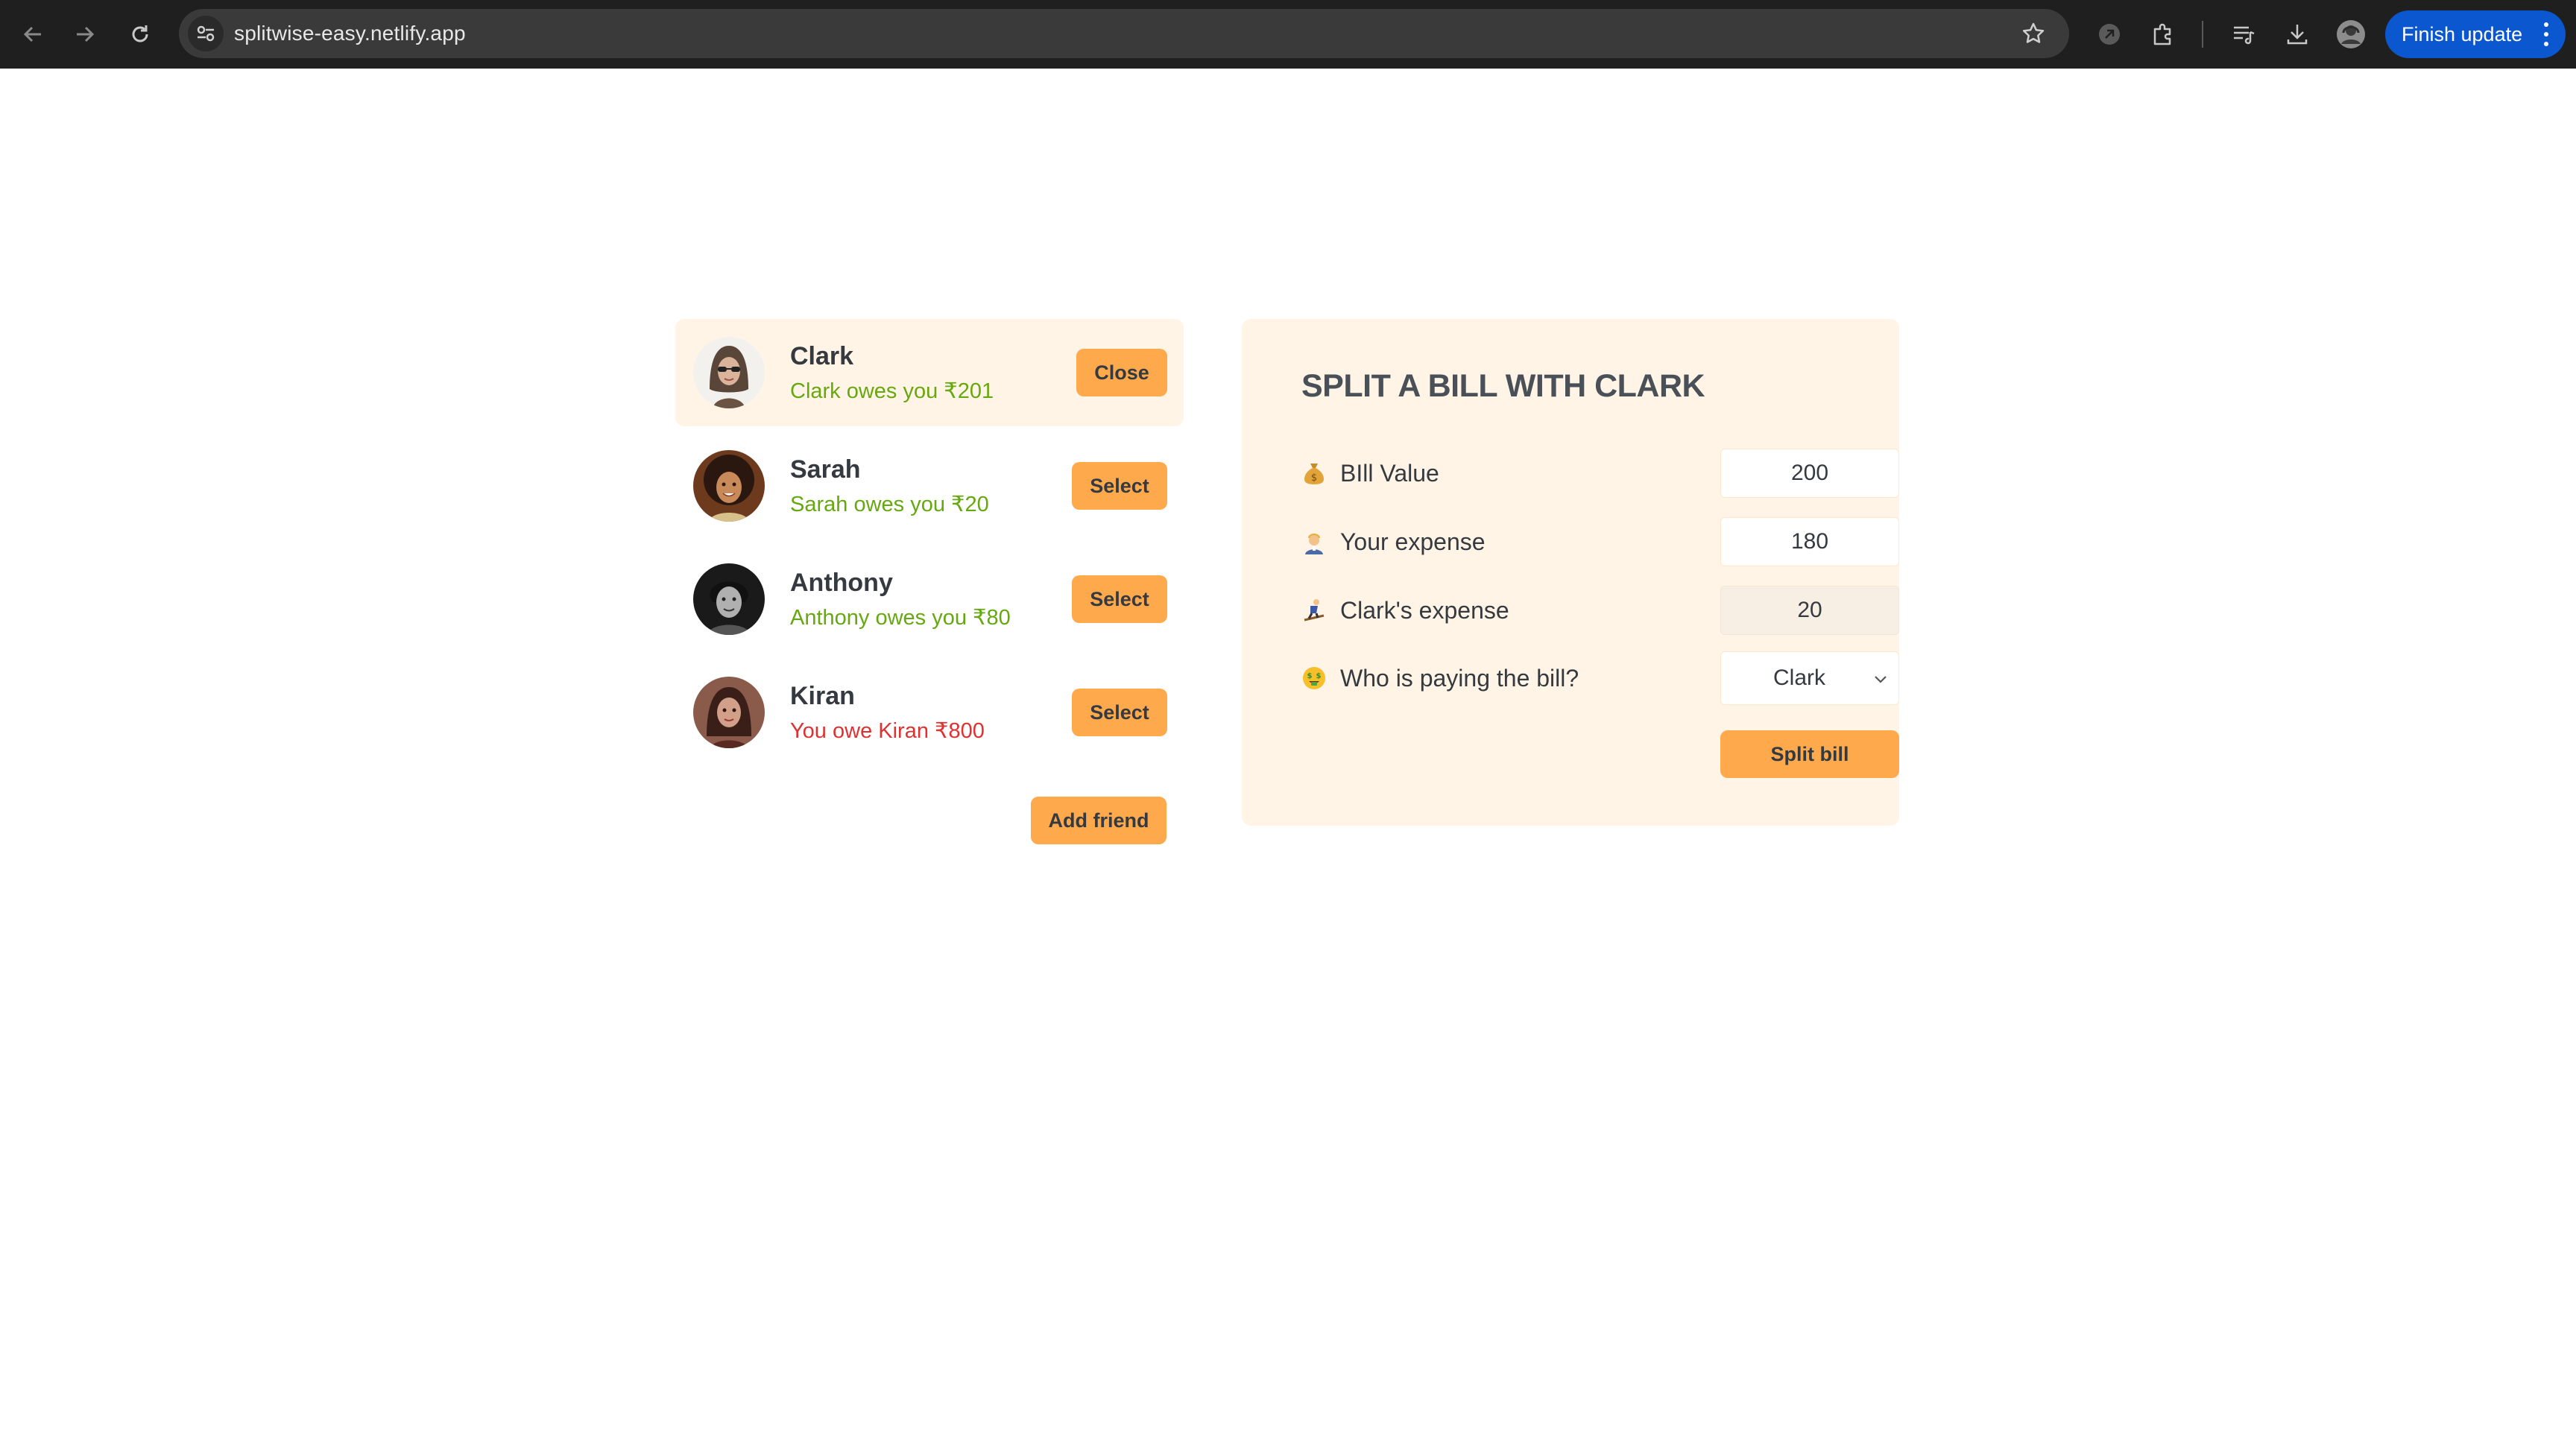  What do you see at coordinates (887, 731) in the screenshot?
I see `friend-balance: You owe Kiran ₹800` at bounding box center [887, 731].